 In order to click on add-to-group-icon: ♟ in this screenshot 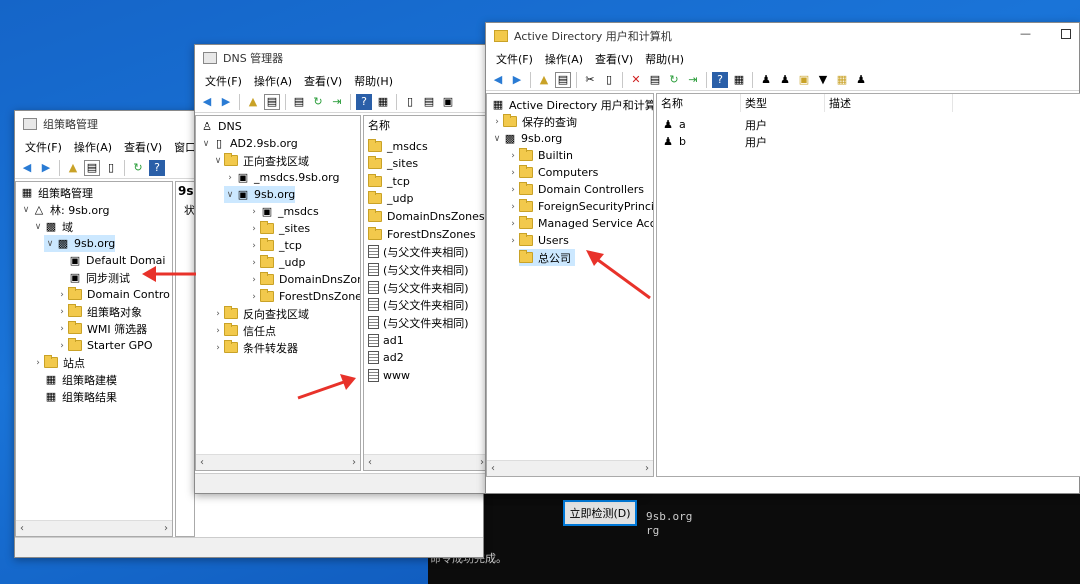, I will do `click(861, 80)`.